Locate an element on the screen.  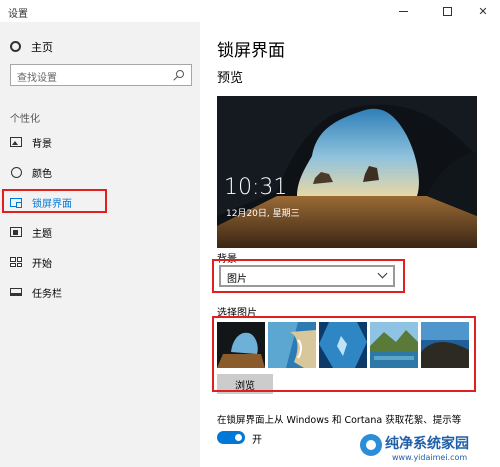
search-input: 查找设置 is located at coordinates (101, 75).